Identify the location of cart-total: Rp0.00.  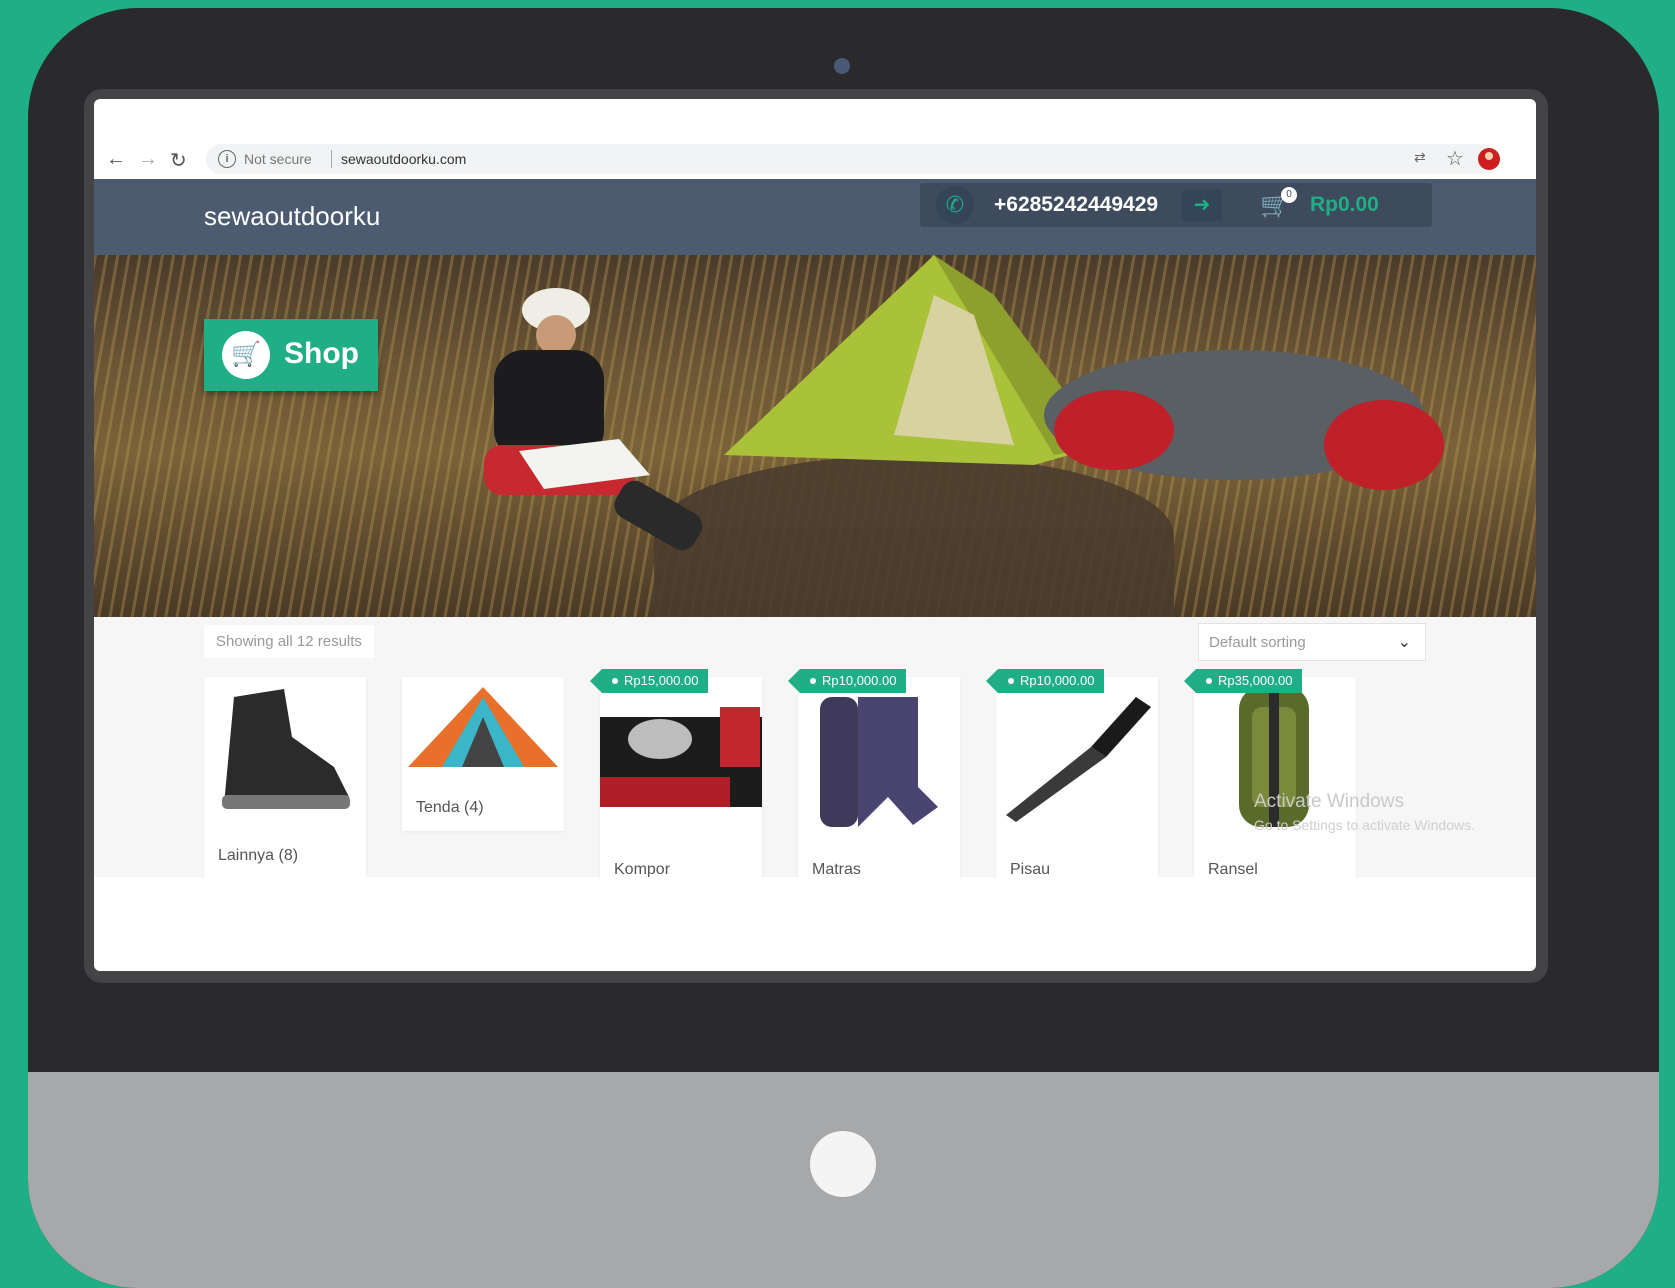
(1344, 205).